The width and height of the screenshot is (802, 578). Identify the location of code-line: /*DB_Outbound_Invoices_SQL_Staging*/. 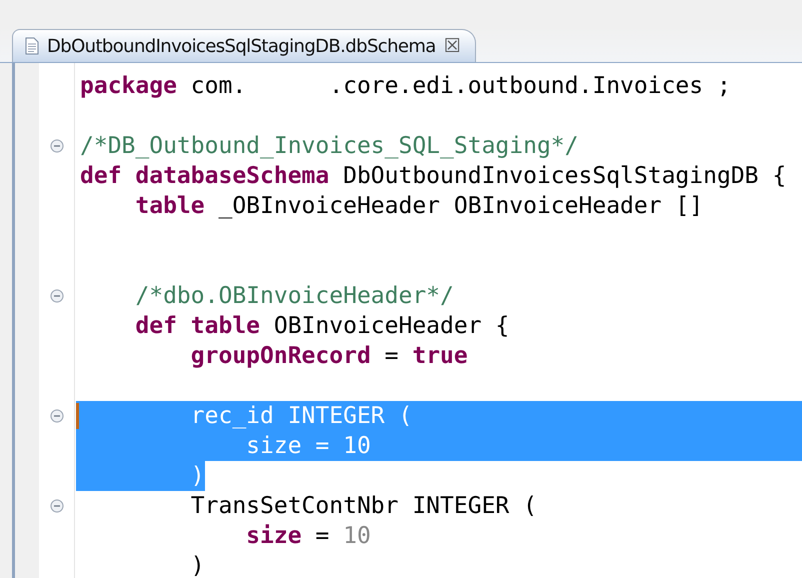
(329, 146).